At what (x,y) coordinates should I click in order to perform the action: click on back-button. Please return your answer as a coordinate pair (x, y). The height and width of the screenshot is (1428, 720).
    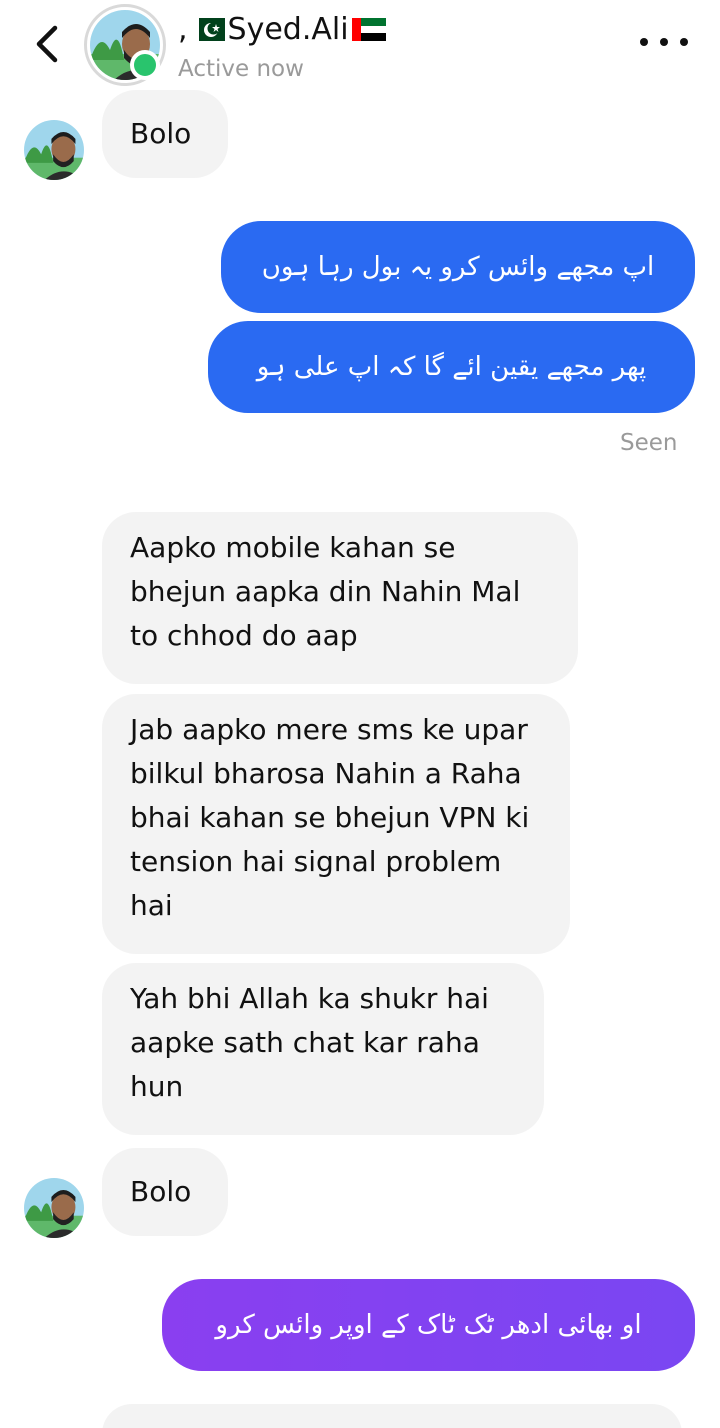
    Looking at the image, I should click on (46, 44).